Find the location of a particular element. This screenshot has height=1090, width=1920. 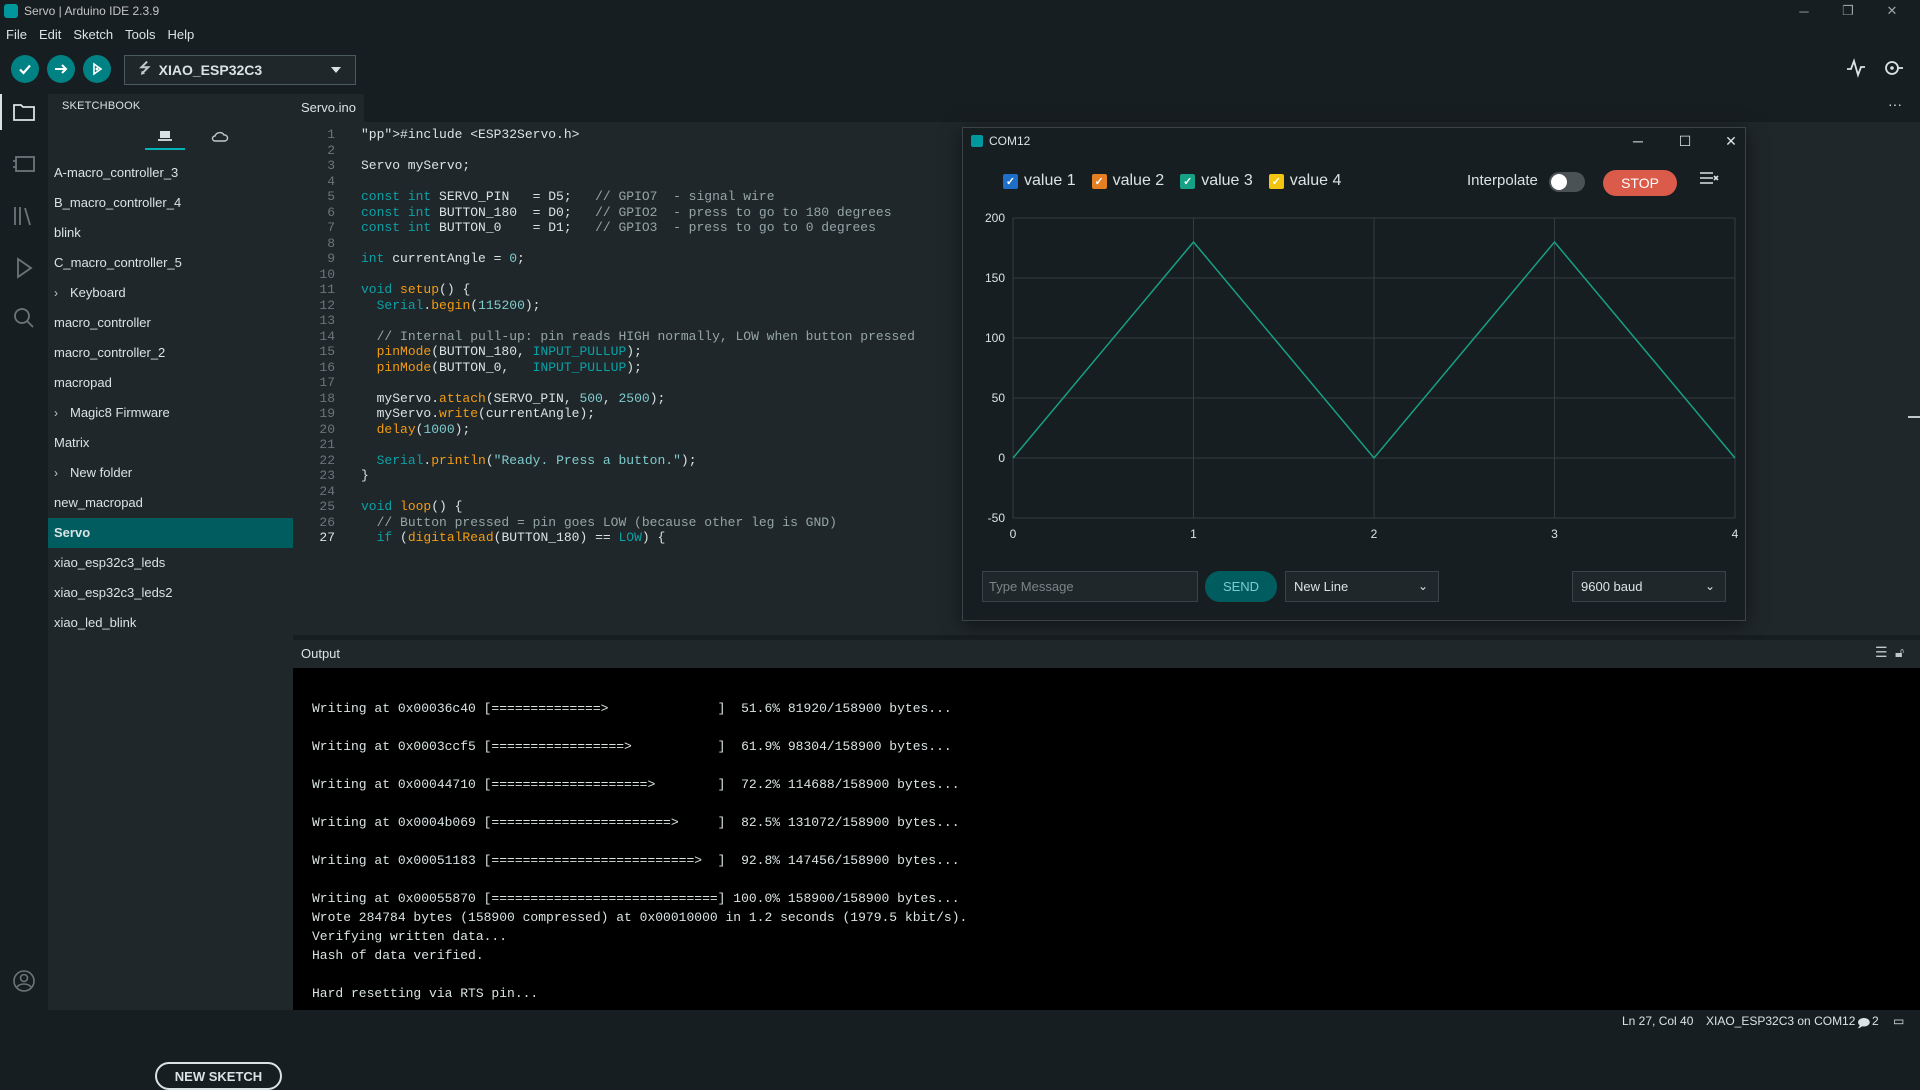

chevron-down-icon: ⌄ is located at coordinates (1422, 586).